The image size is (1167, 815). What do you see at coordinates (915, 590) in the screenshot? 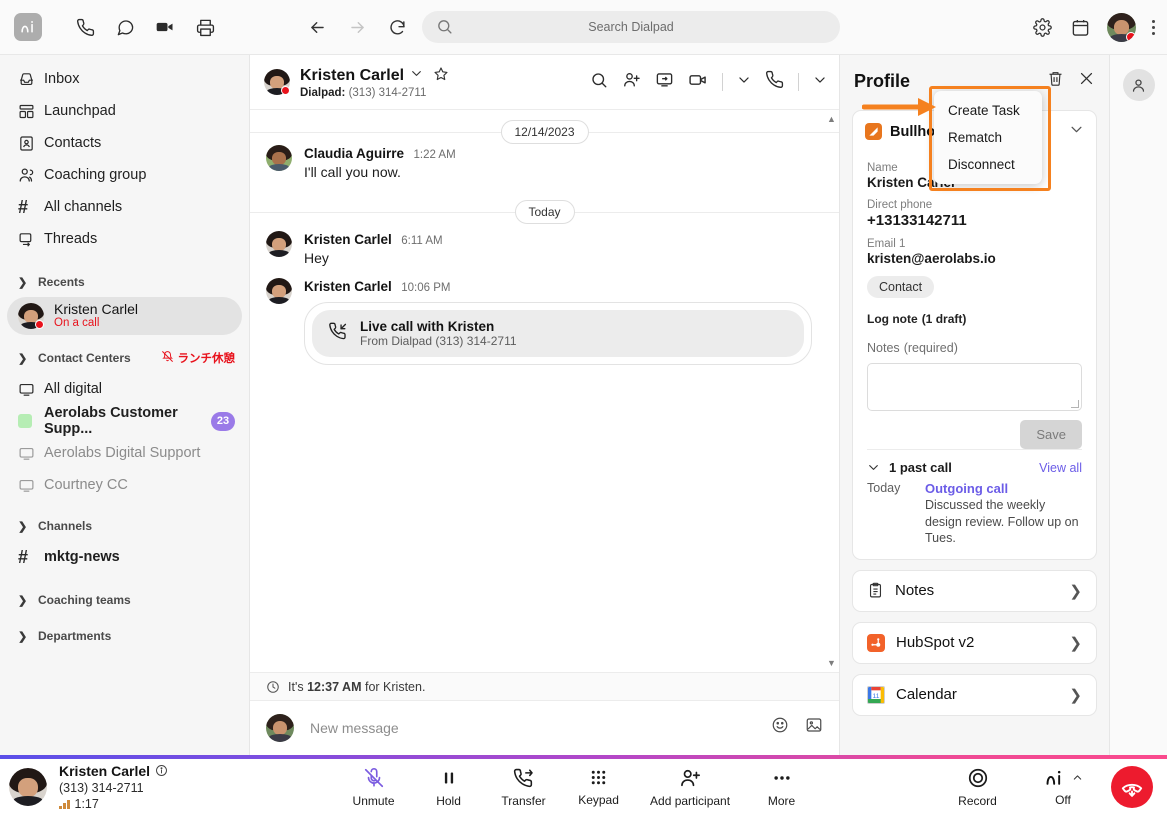
I see `accordion-label: Notes` at bounding box center [915, 590].